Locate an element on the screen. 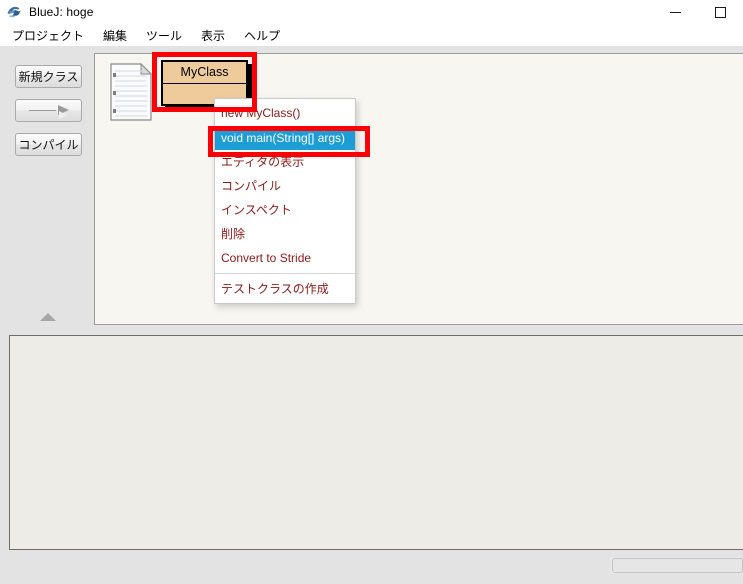 The width and height of the screenshot is (743, 584). menu-tools: ツール is located at coordinates (164, 35).